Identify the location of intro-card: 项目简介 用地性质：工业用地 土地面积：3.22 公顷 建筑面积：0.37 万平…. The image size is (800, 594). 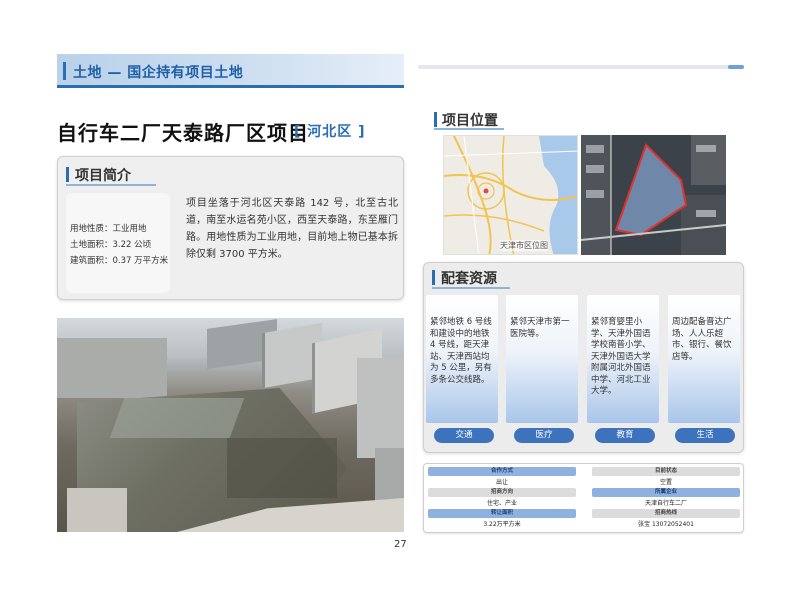
(230, 228).